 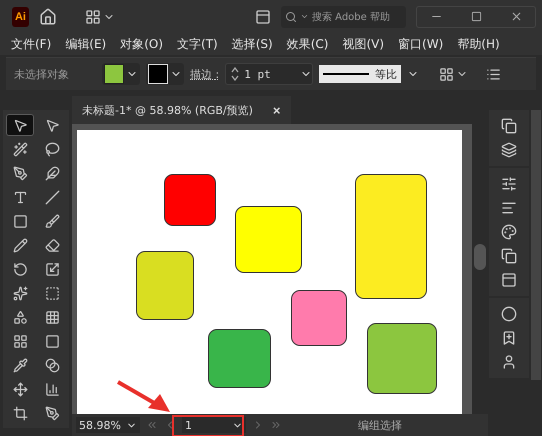 I want to click on document-tab: 未标题-1* @ 58.98% (RGB/预览) ×, so click(x=181, y=110).